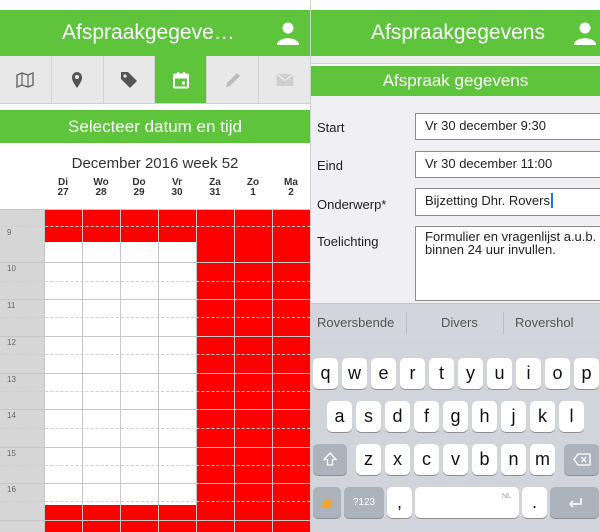  I want to click on key-f: f, so click(426, 416).